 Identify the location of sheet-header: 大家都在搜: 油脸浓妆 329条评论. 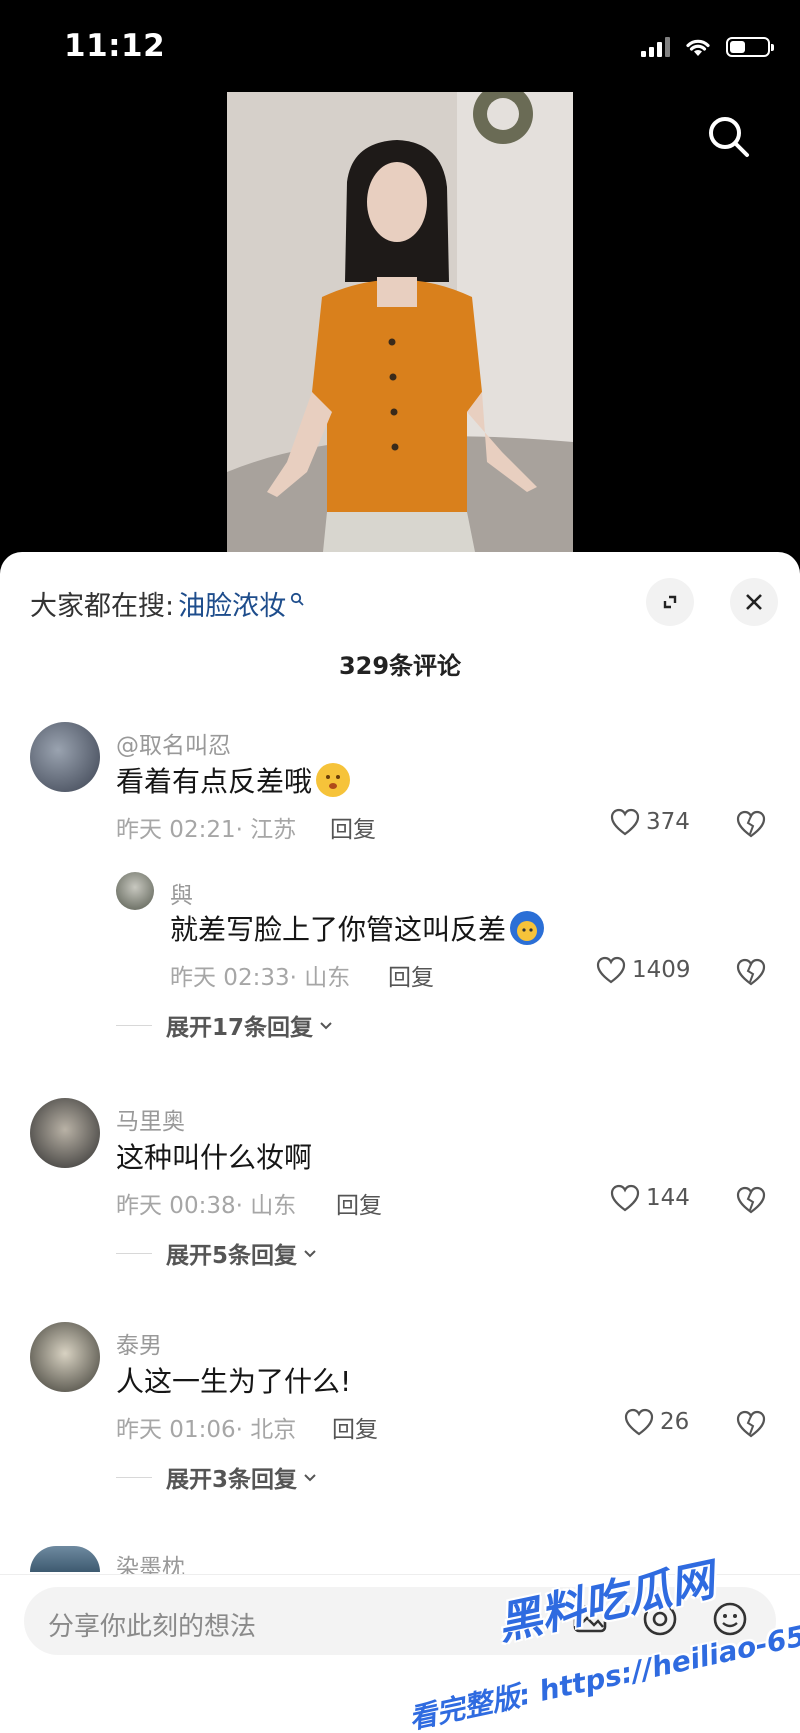
(400, 617).